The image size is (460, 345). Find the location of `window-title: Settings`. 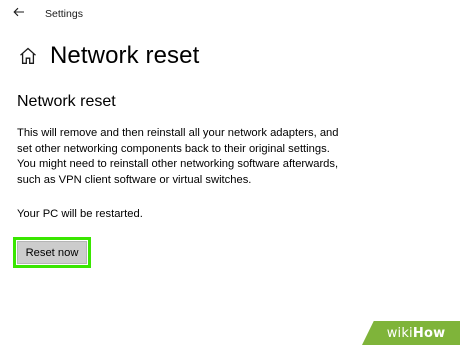

window-title: Settings is located at coordinates (64, 14).